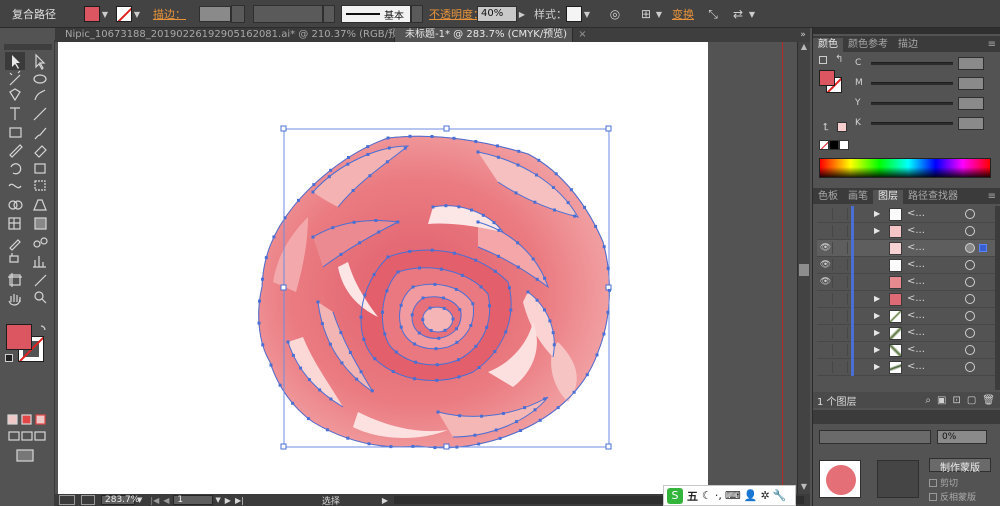 This screenshot has width=1000, height=506. What do you see at coordinates (780, 495) in the screenshot?
I see `wrench-icon: 🔧` at bounding box center [780, 495].